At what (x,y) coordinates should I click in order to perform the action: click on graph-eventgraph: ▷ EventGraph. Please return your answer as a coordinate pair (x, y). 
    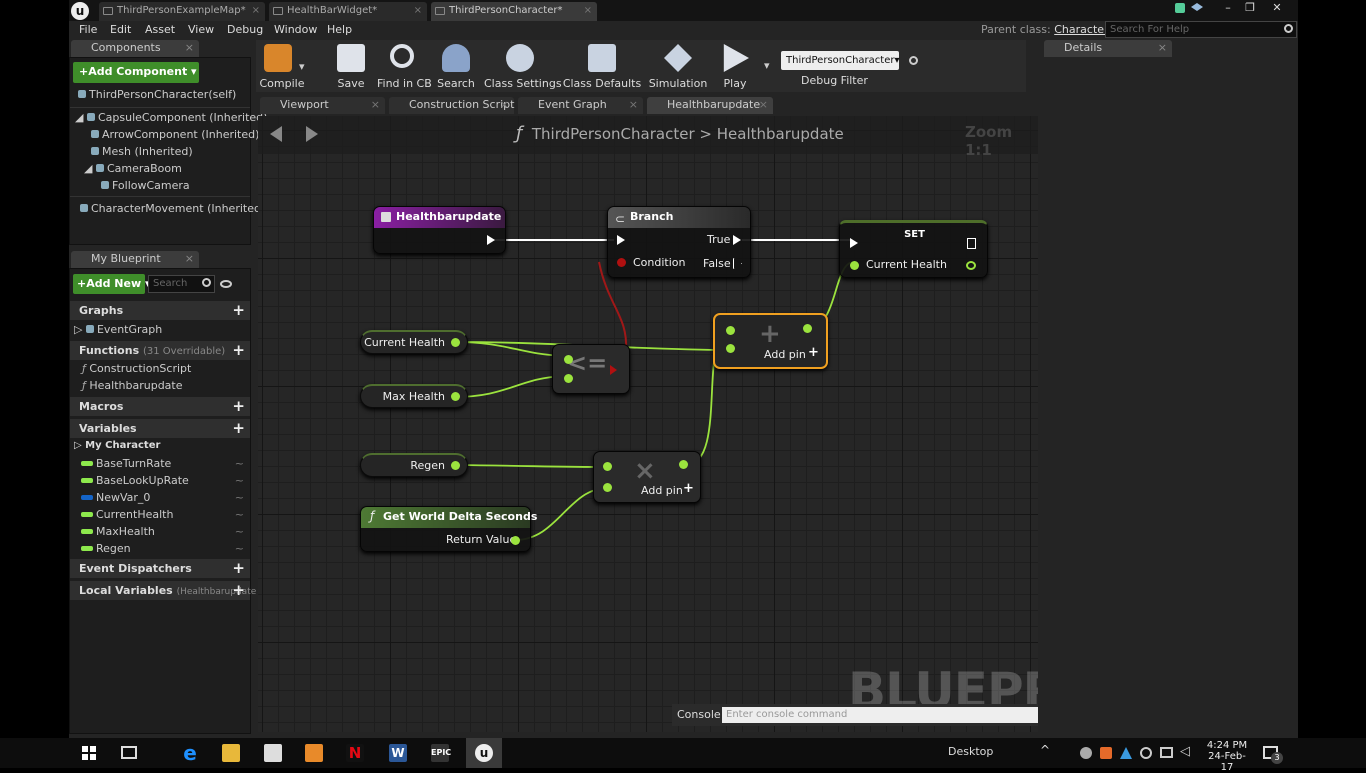
    Looking at the image, I should click on (118, 329).